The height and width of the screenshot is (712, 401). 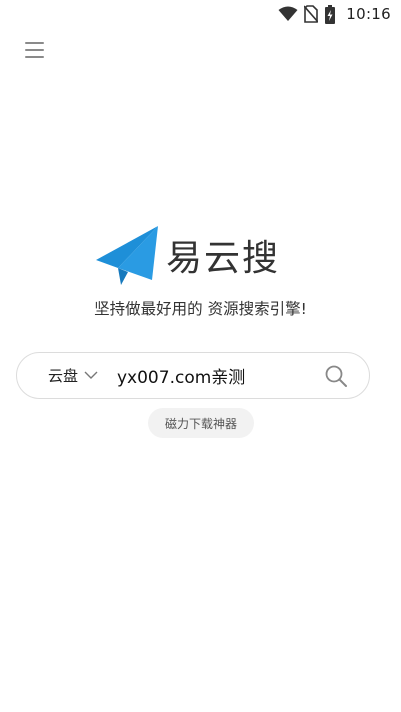 I want to click on status-clock: 10:16, so click(x=368, y=14).